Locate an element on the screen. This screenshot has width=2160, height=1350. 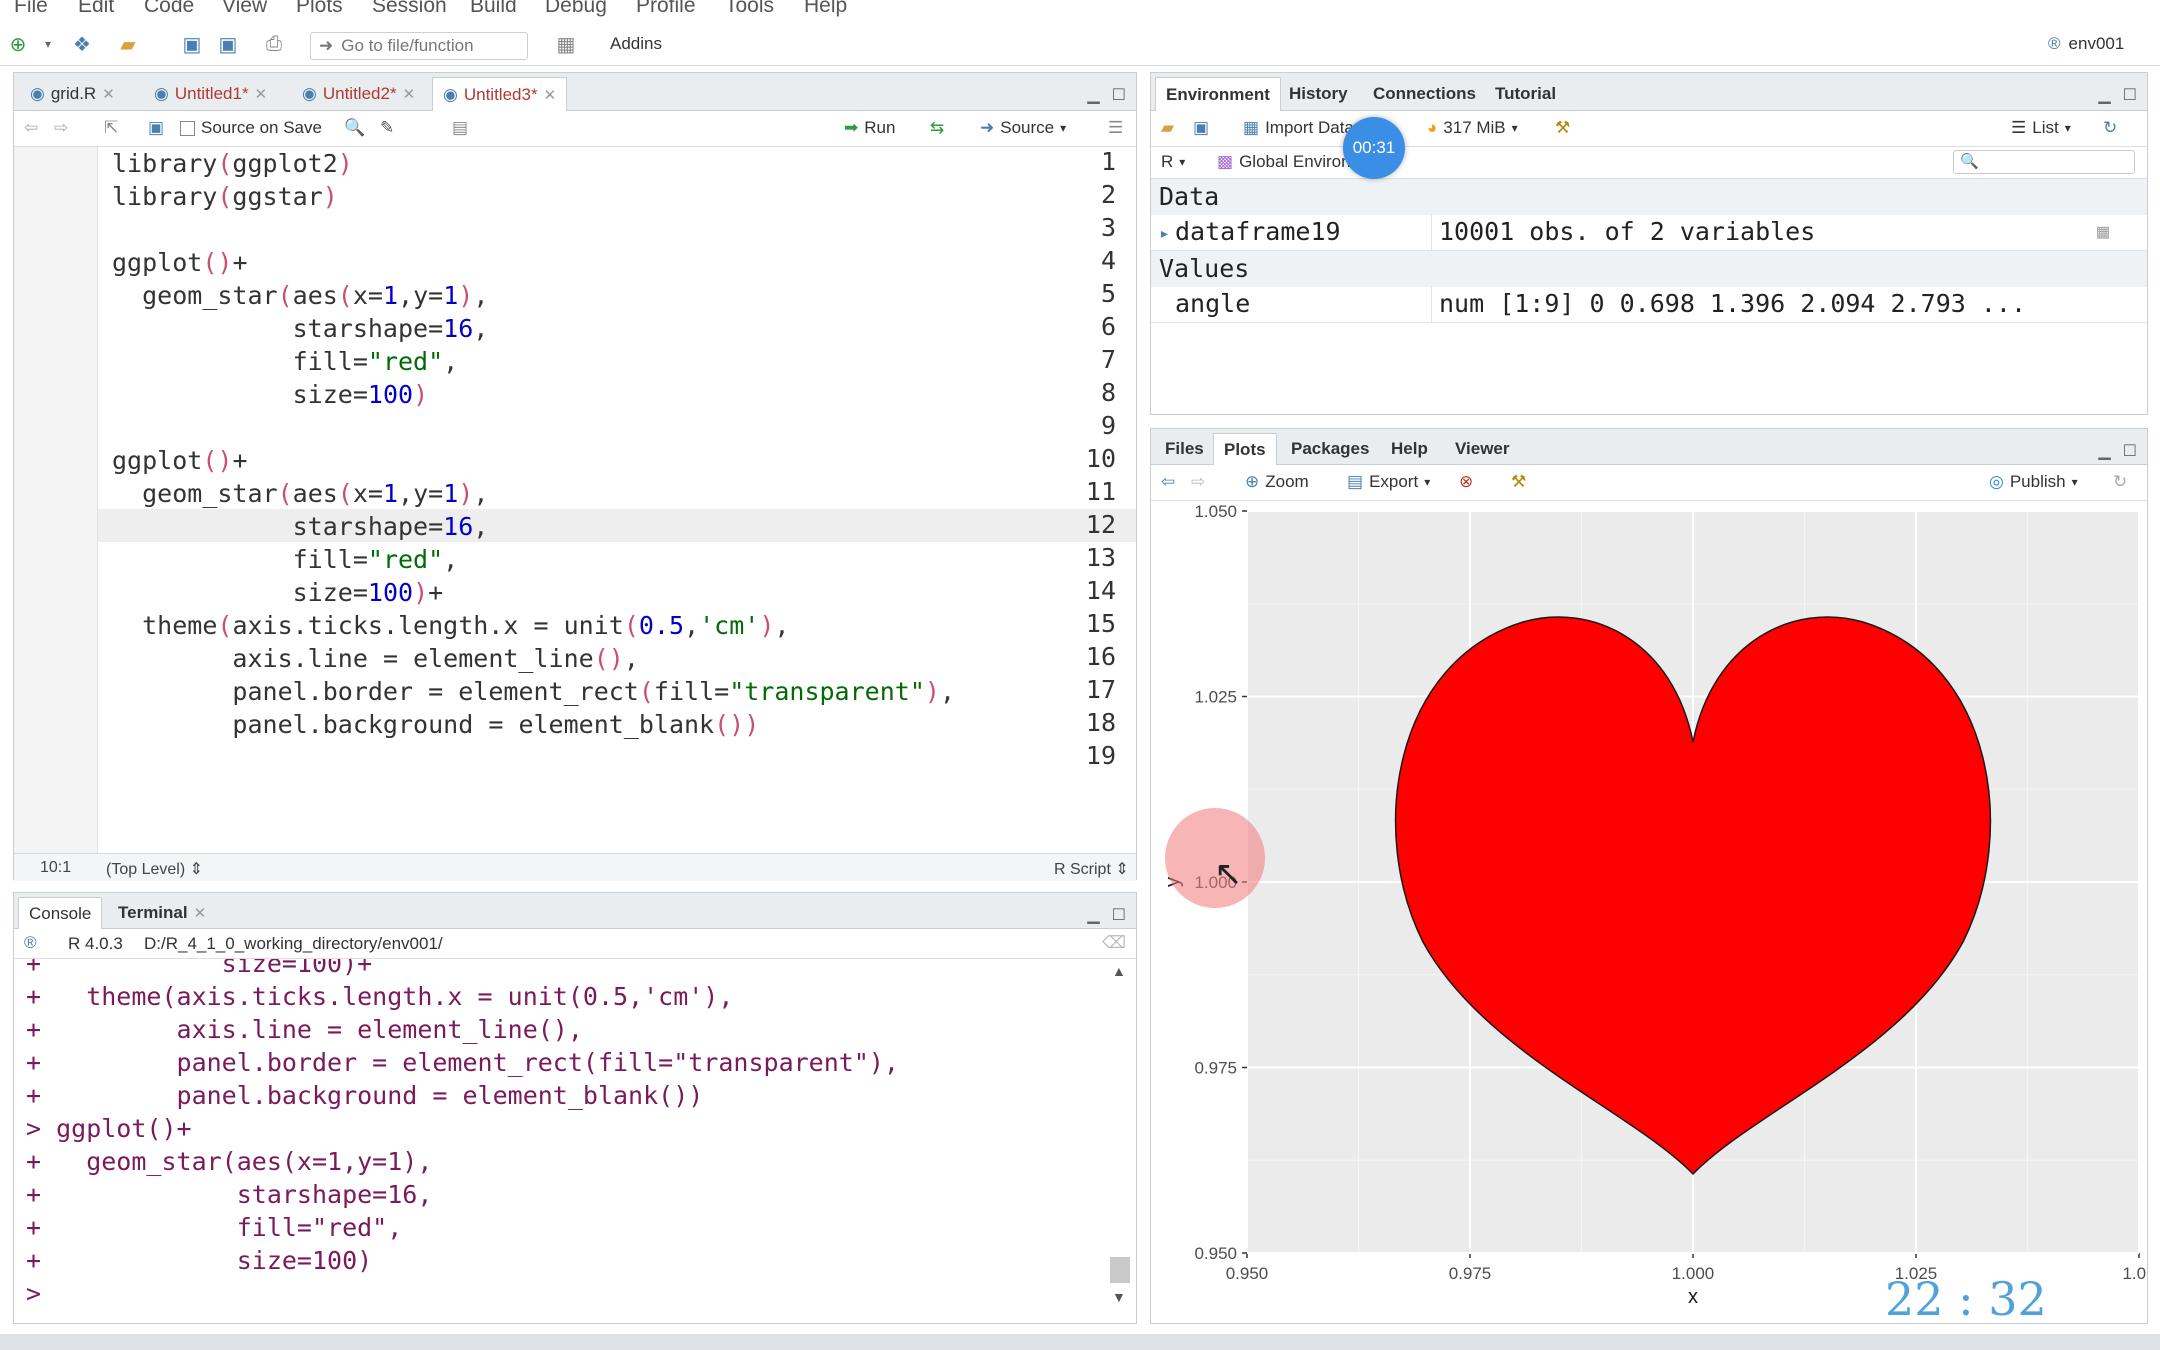
menu-code: Code is located at coordinates (169, 9).